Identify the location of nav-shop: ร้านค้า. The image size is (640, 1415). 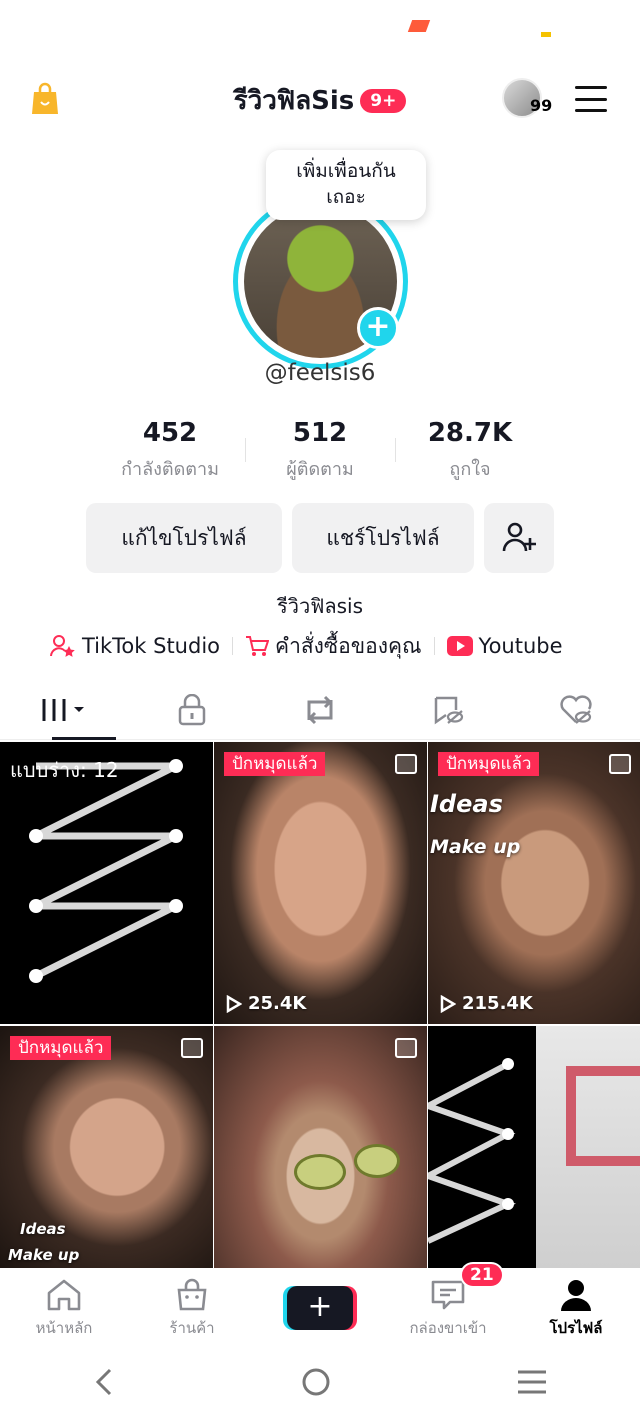
(192, 1308).